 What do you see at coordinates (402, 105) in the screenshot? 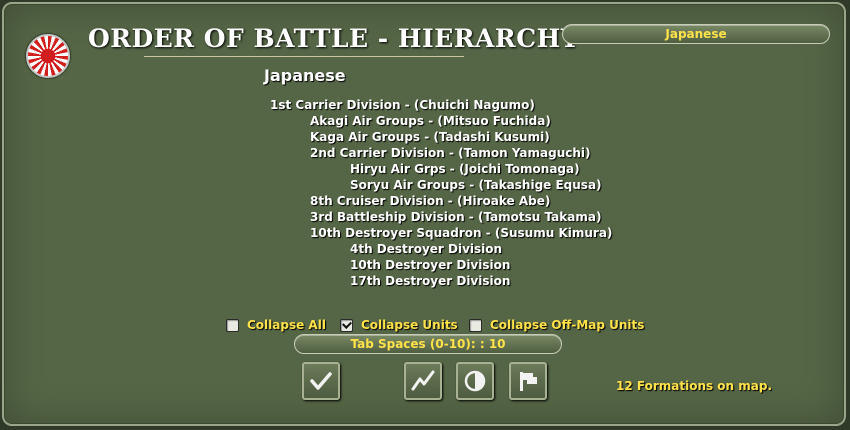
I see `hierarchy-item: 1st Carrier Division - (Chuichi Nagumo)` at bounding box center [402, 105].